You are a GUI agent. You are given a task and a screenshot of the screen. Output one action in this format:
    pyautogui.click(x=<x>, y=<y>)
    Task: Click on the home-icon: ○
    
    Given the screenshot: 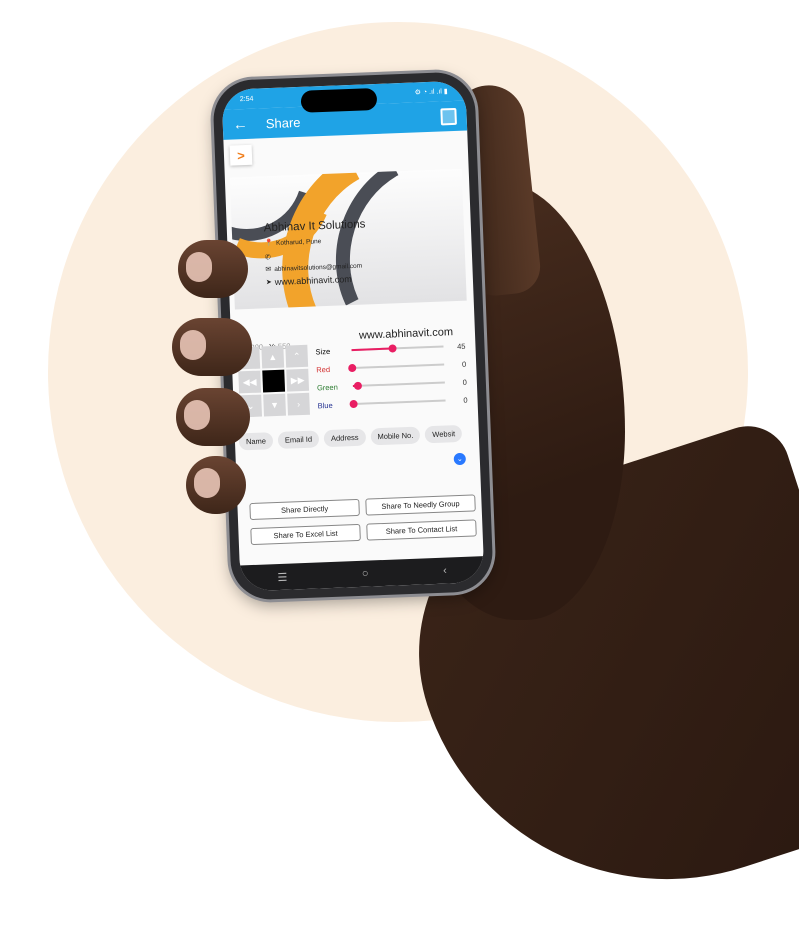 What is the action you would take?
    pyautogui.click(x=365, y=574)
    